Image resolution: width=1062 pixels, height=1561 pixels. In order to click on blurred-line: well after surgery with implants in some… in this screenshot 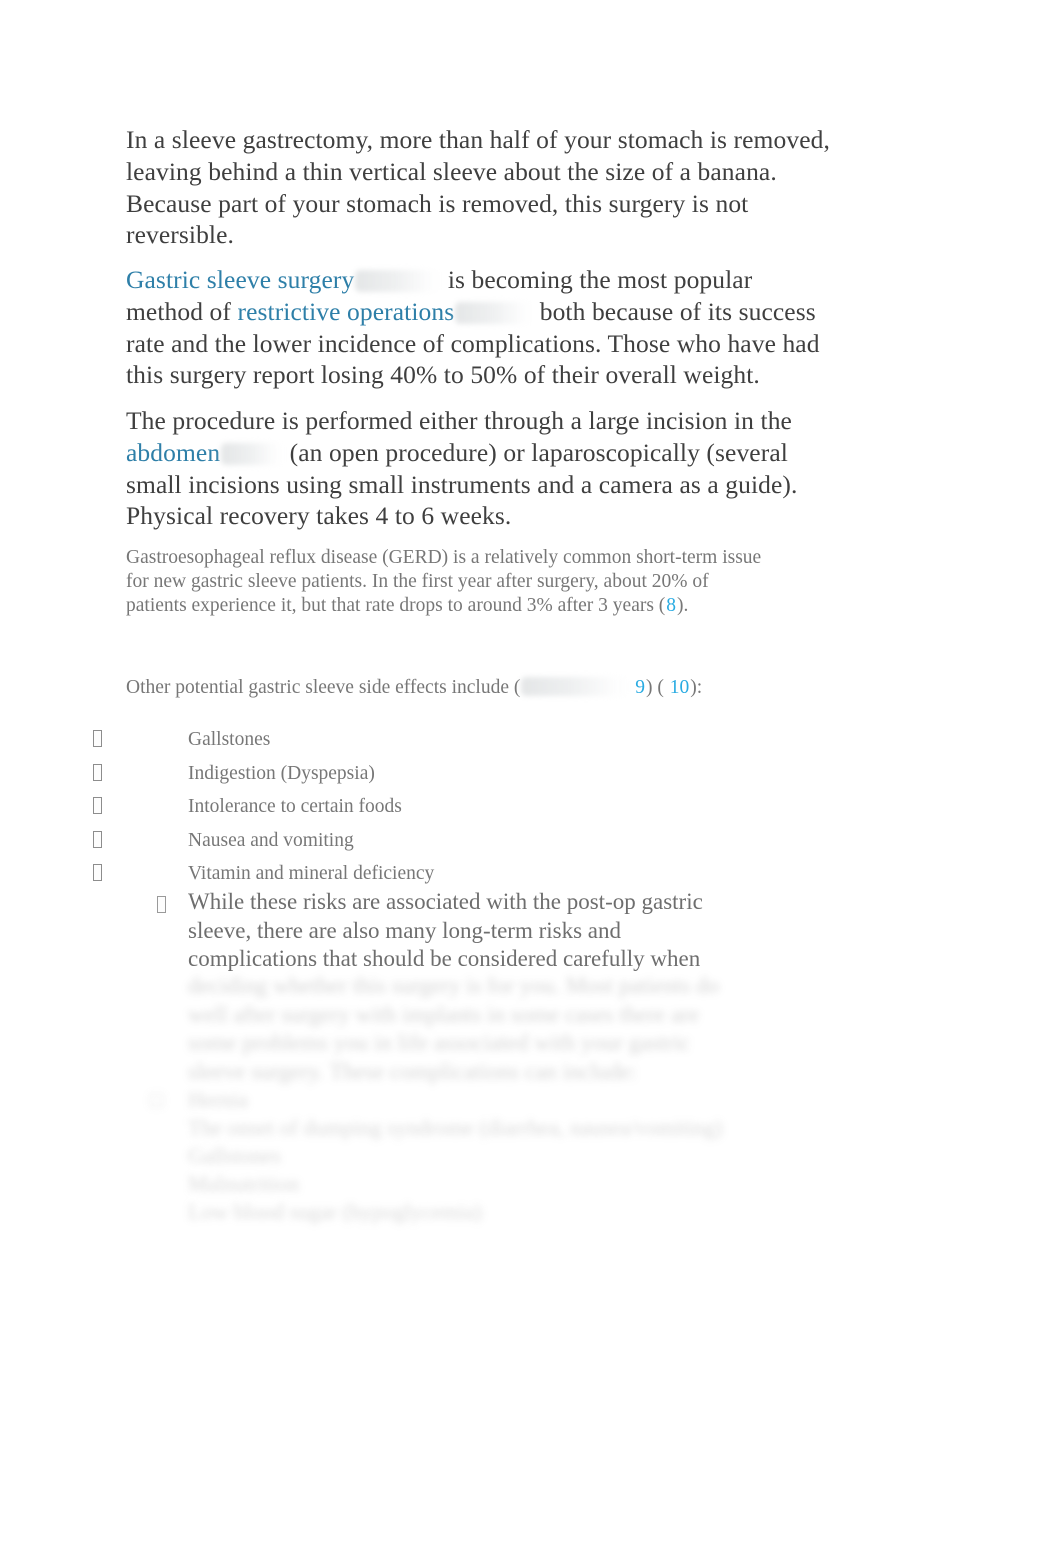, I will do `click(444, 1014)`.